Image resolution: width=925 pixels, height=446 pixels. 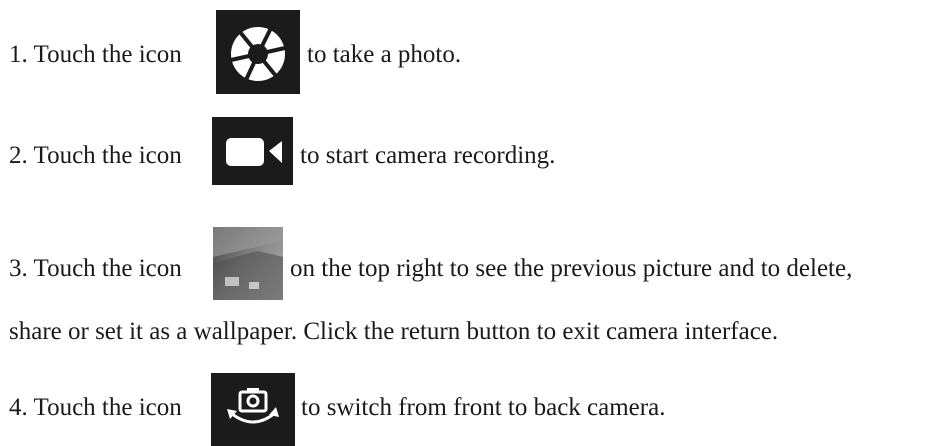 I want to click on step-4-text-after: to switch from front to back camera., so click(x=483, y=407).